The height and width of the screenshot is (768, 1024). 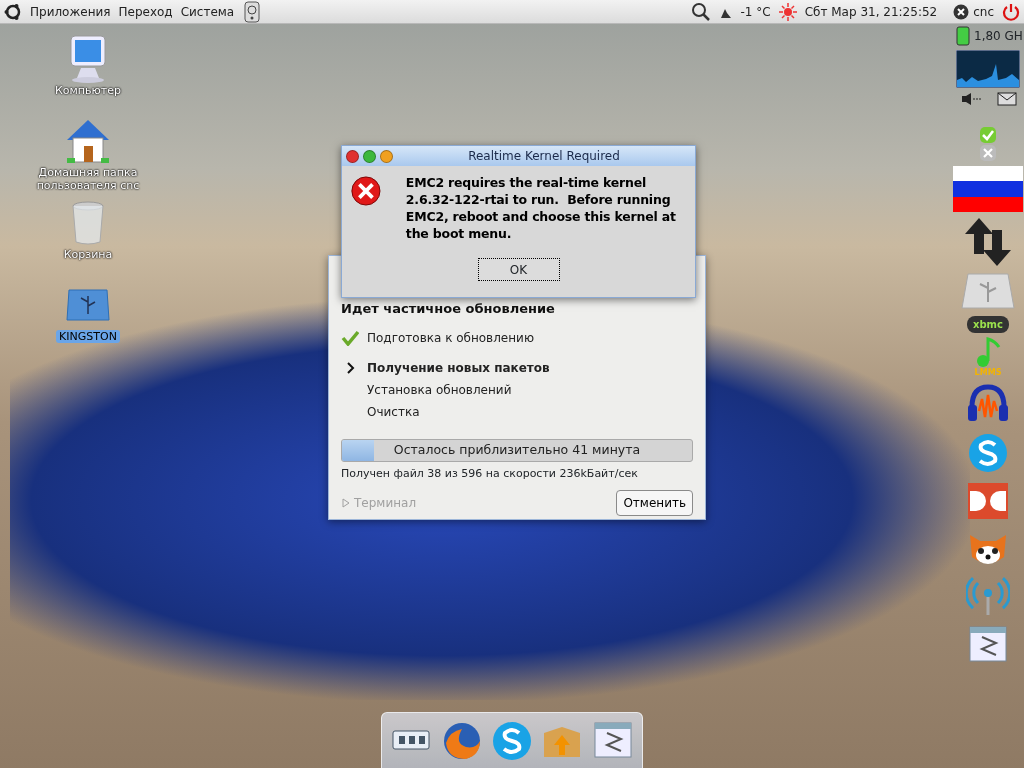 What do you see at coordinates (871, 11) in the screenshot?
I see `clock-text: Сбт Мар 31, 21:25:52` at bounding box center [871, 11].